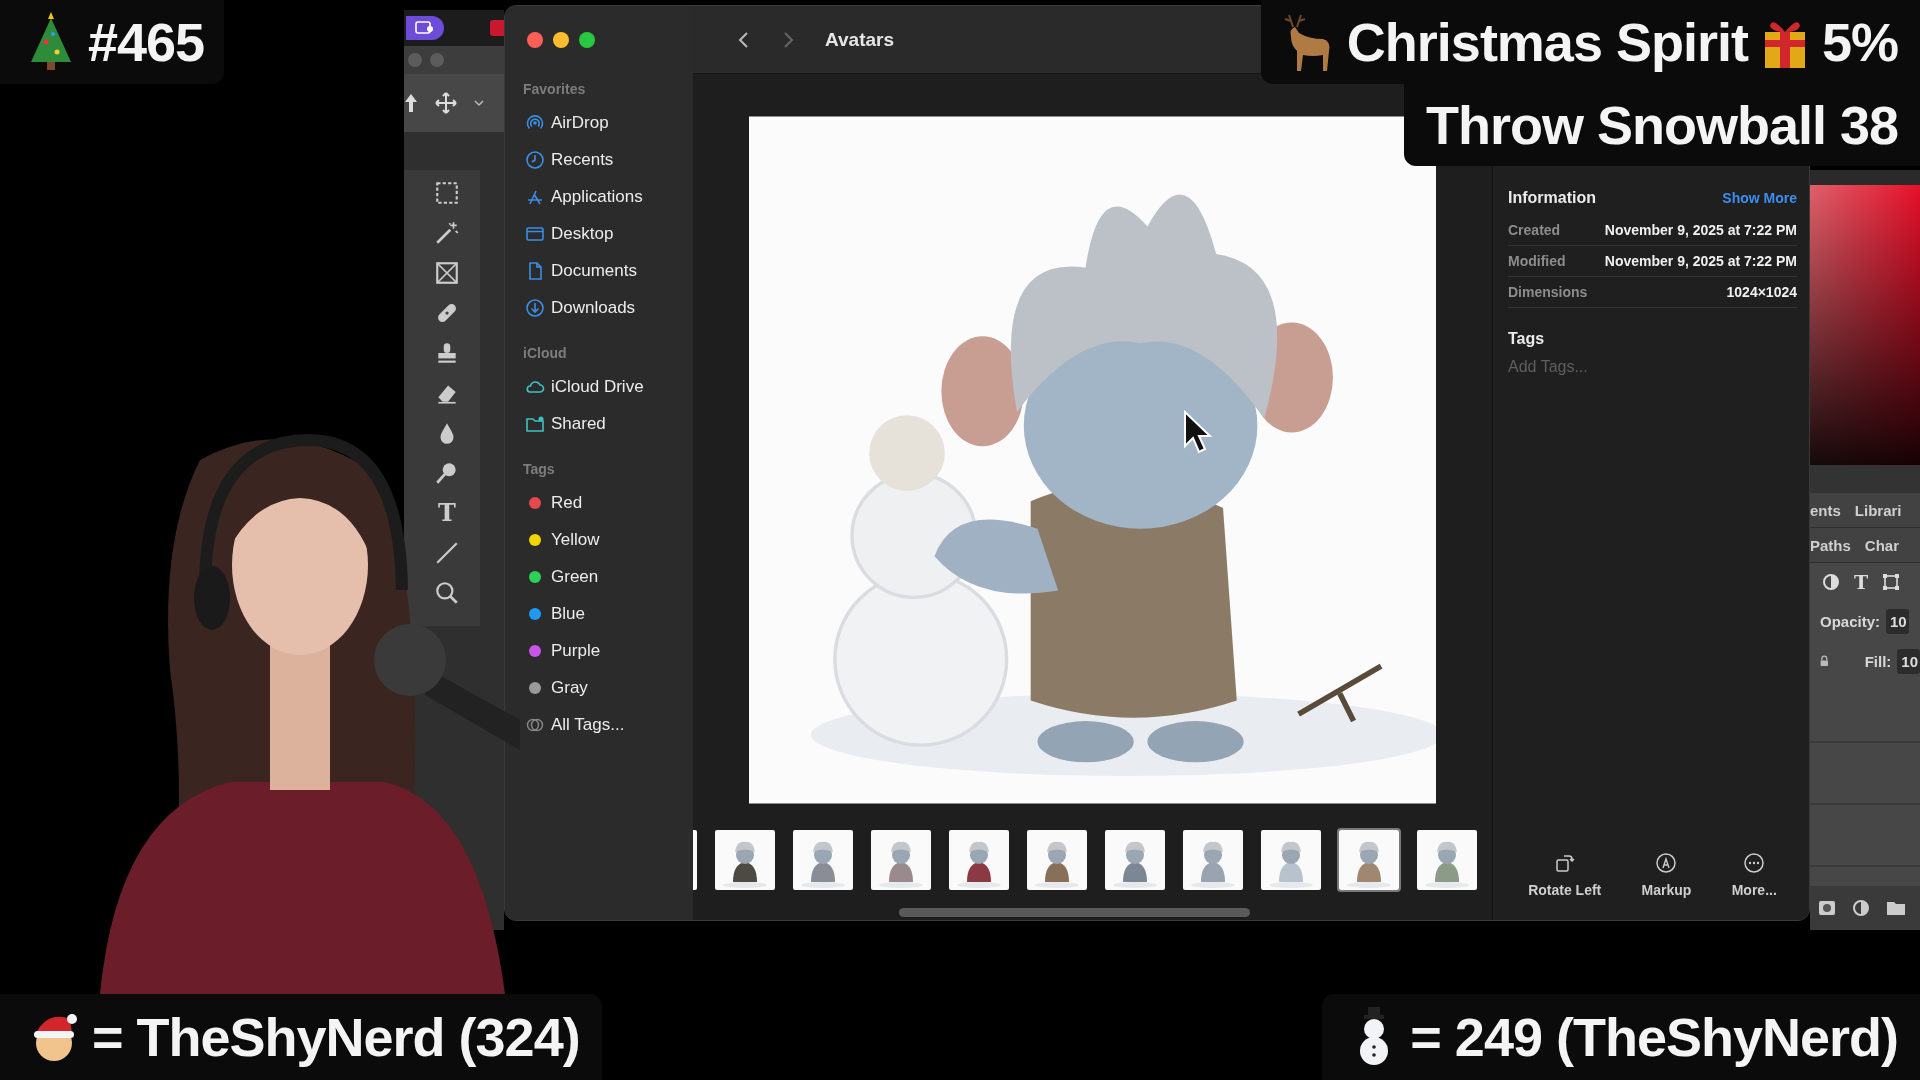 This screenshot has width=1920, height=1080. I want to click on download-icon, so click(535, 307).